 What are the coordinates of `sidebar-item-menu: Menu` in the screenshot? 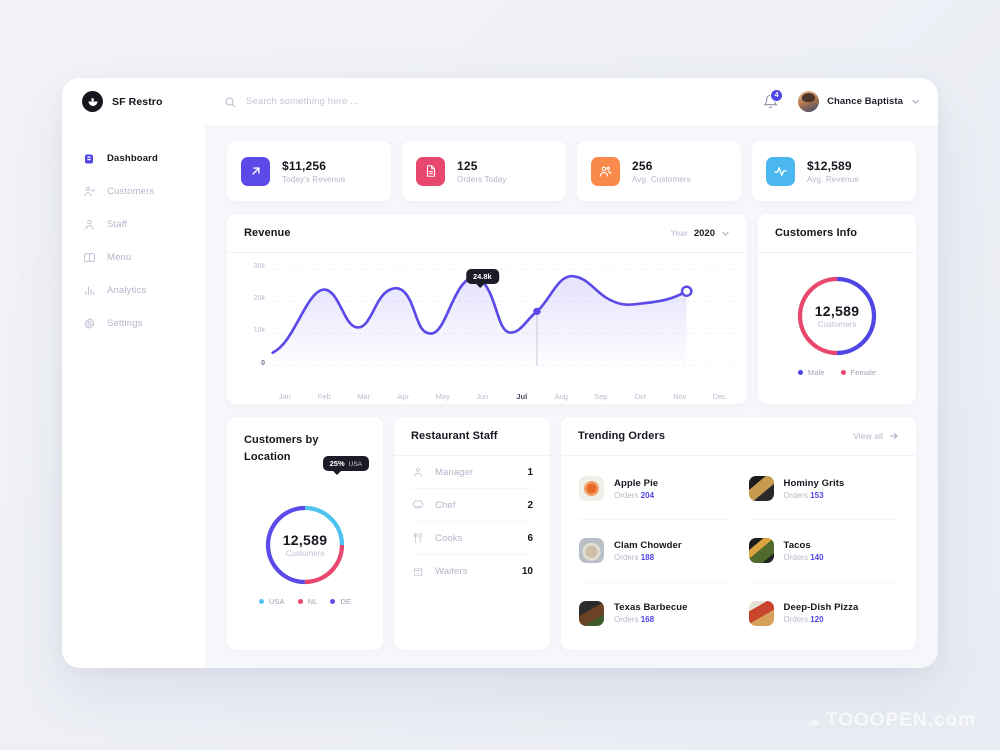 It's located at (133, 257).